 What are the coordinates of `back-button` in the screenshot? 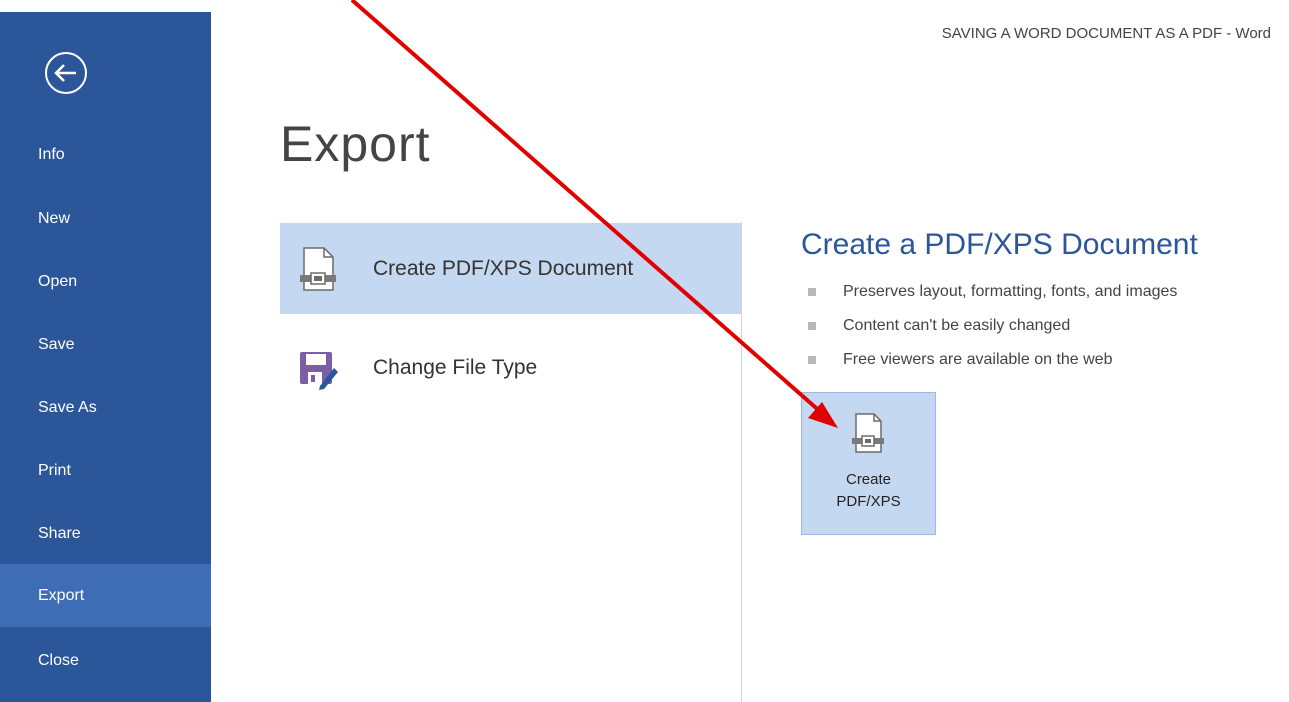 It's located at (66, 73).